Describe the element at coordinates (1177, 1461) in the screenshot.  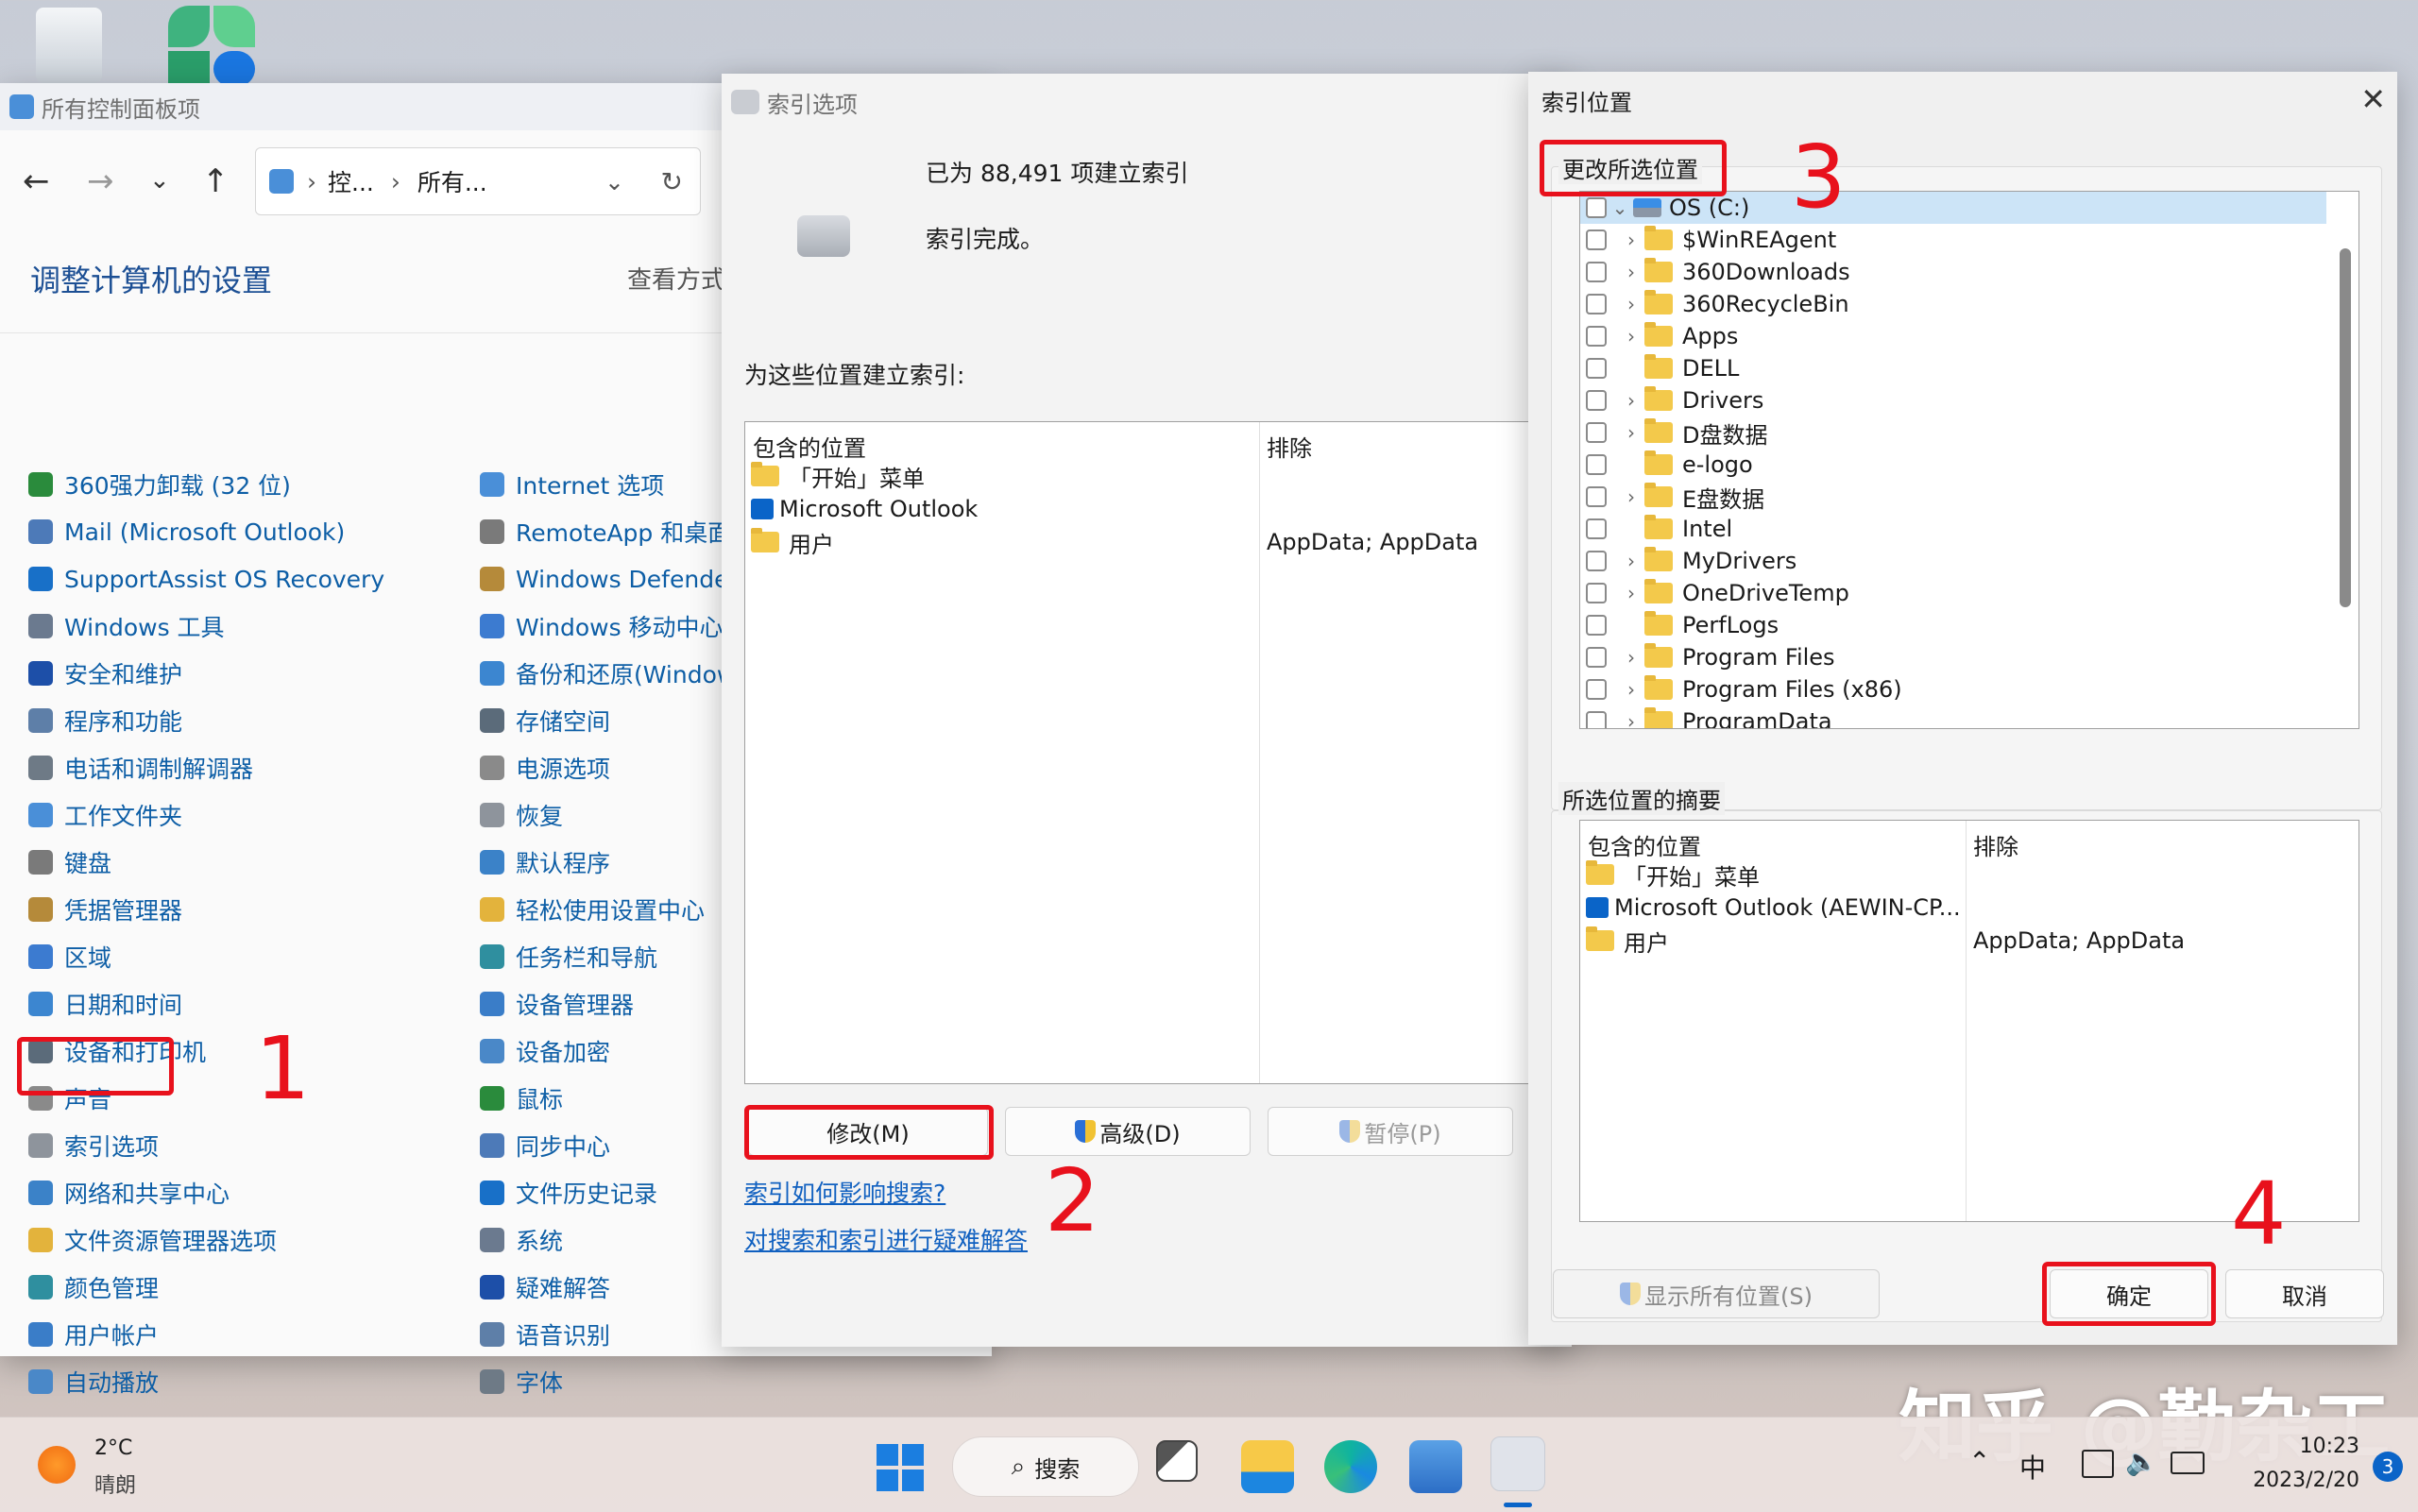
I see `task-view-icon` at that location.